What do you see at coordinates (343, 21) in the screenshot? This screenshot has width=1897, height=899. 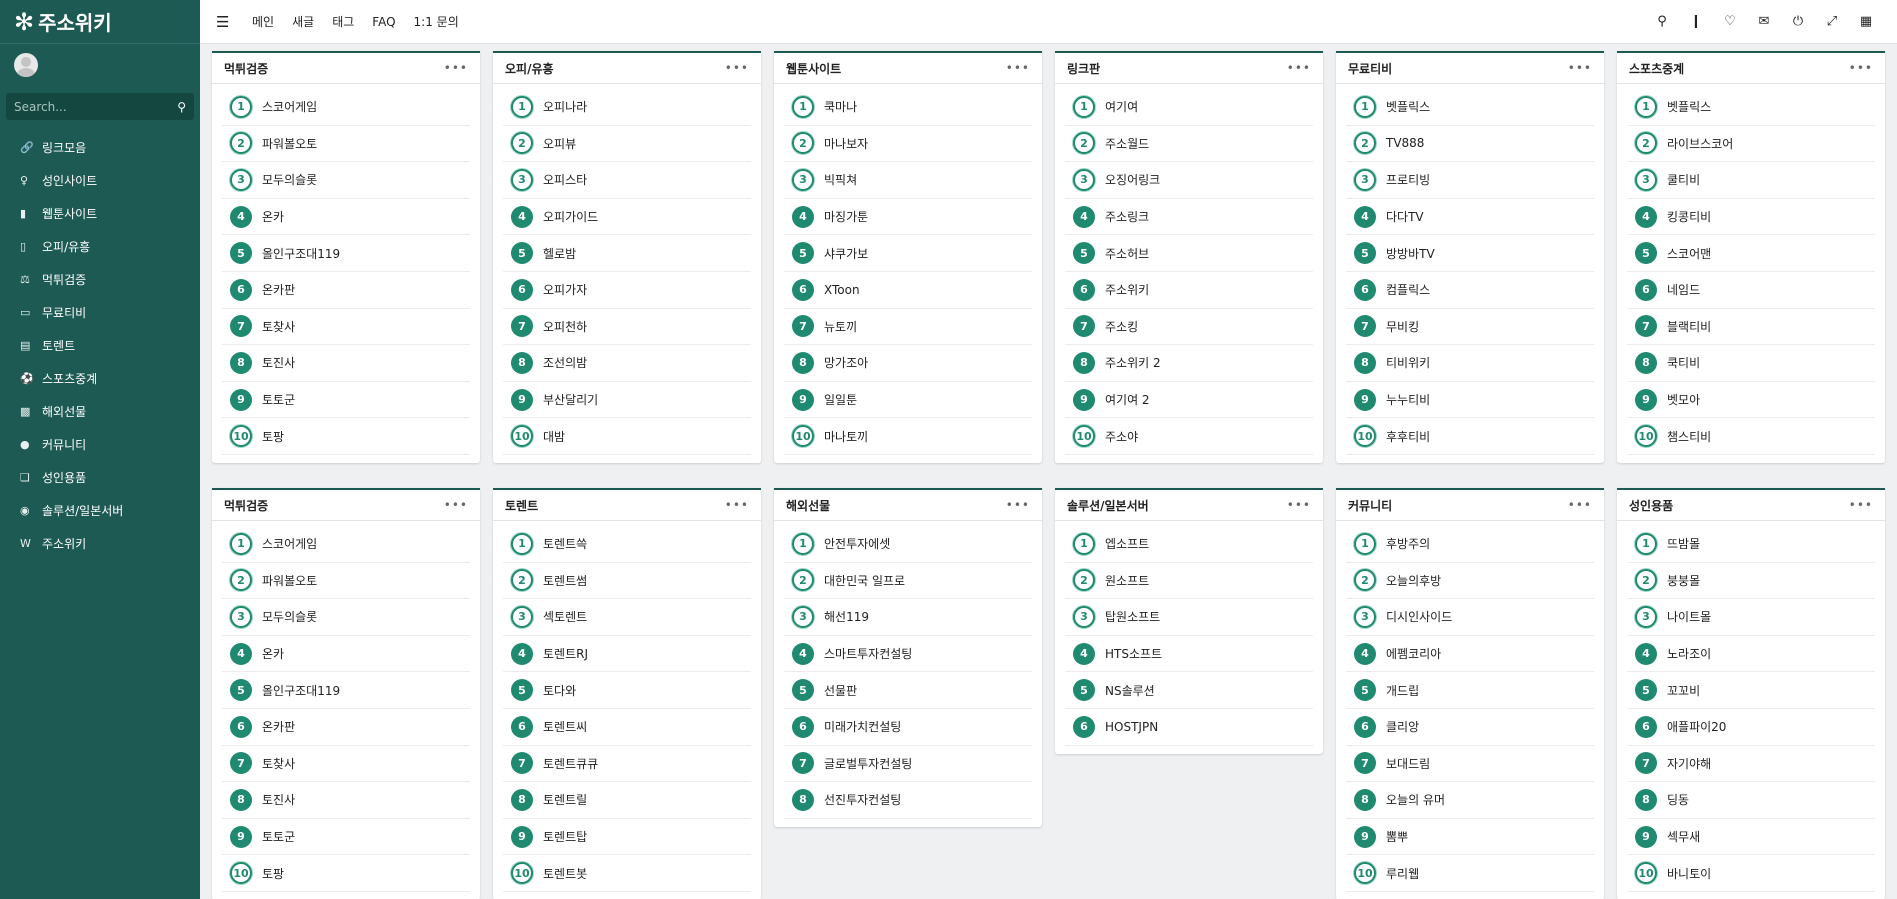 I see `nav-link-tags: 태그` at bounding box center [343, 21].